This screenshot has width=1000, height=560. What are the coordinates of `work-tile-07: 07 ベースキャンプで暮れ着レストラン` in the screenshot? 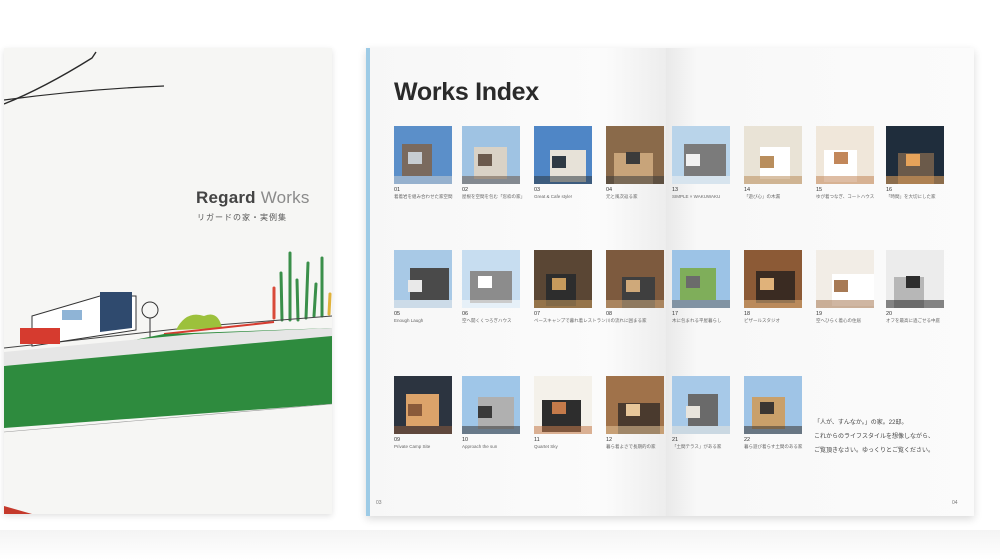 It's located at (570, 287).